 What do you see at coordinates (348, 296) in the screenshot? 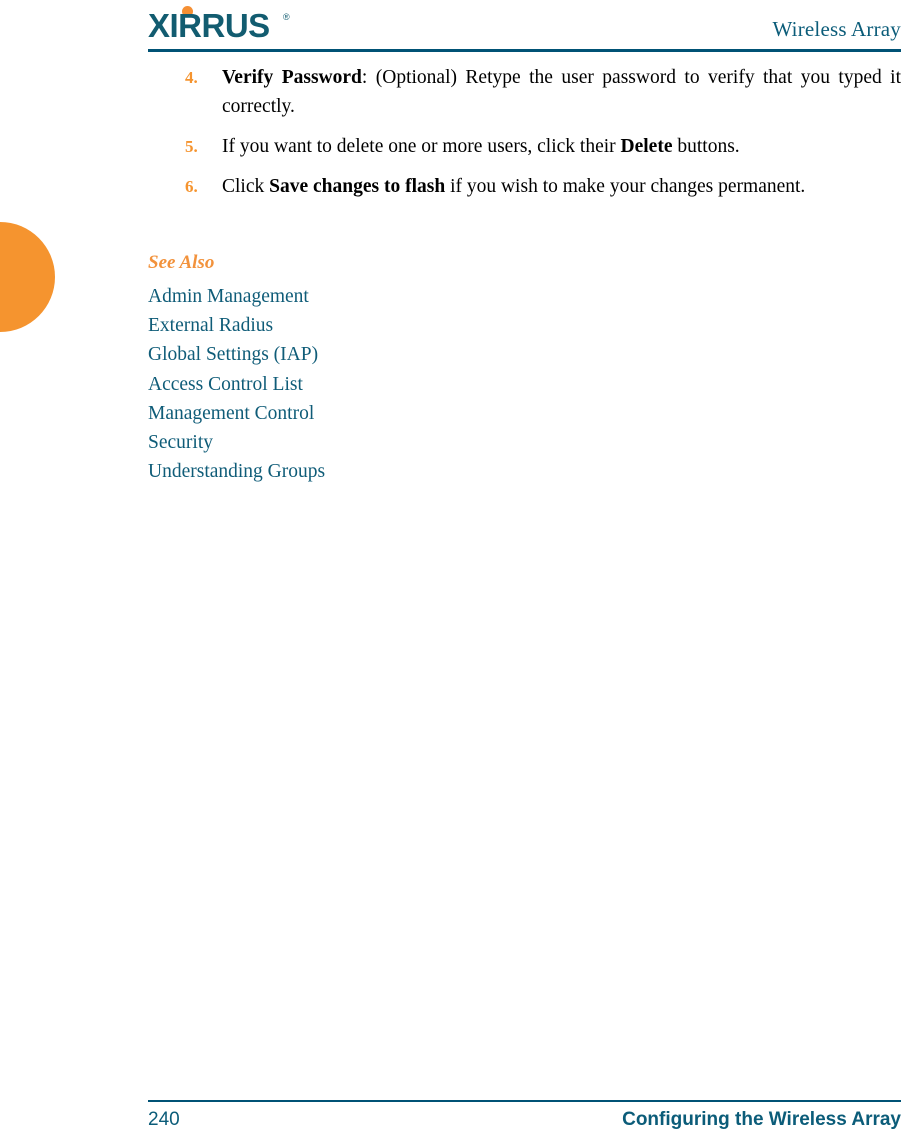
I see `see-also-link-admin-management: Admin Management` at bounding box center [348, 296].